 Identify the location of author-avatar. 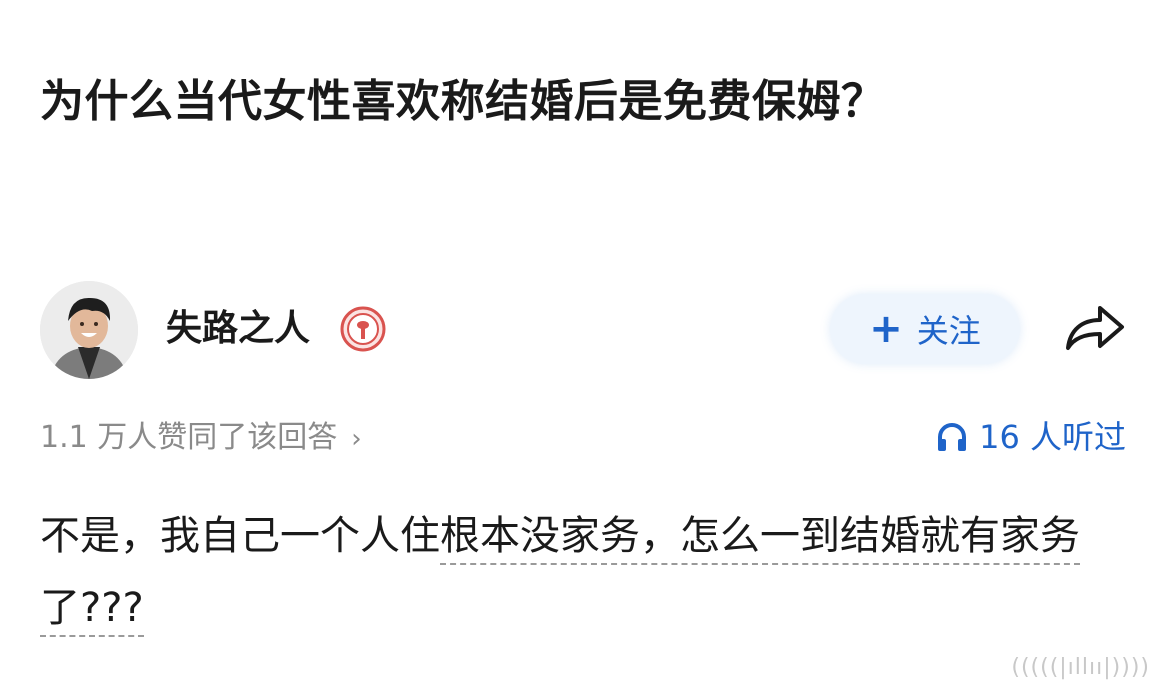
(89, 330).